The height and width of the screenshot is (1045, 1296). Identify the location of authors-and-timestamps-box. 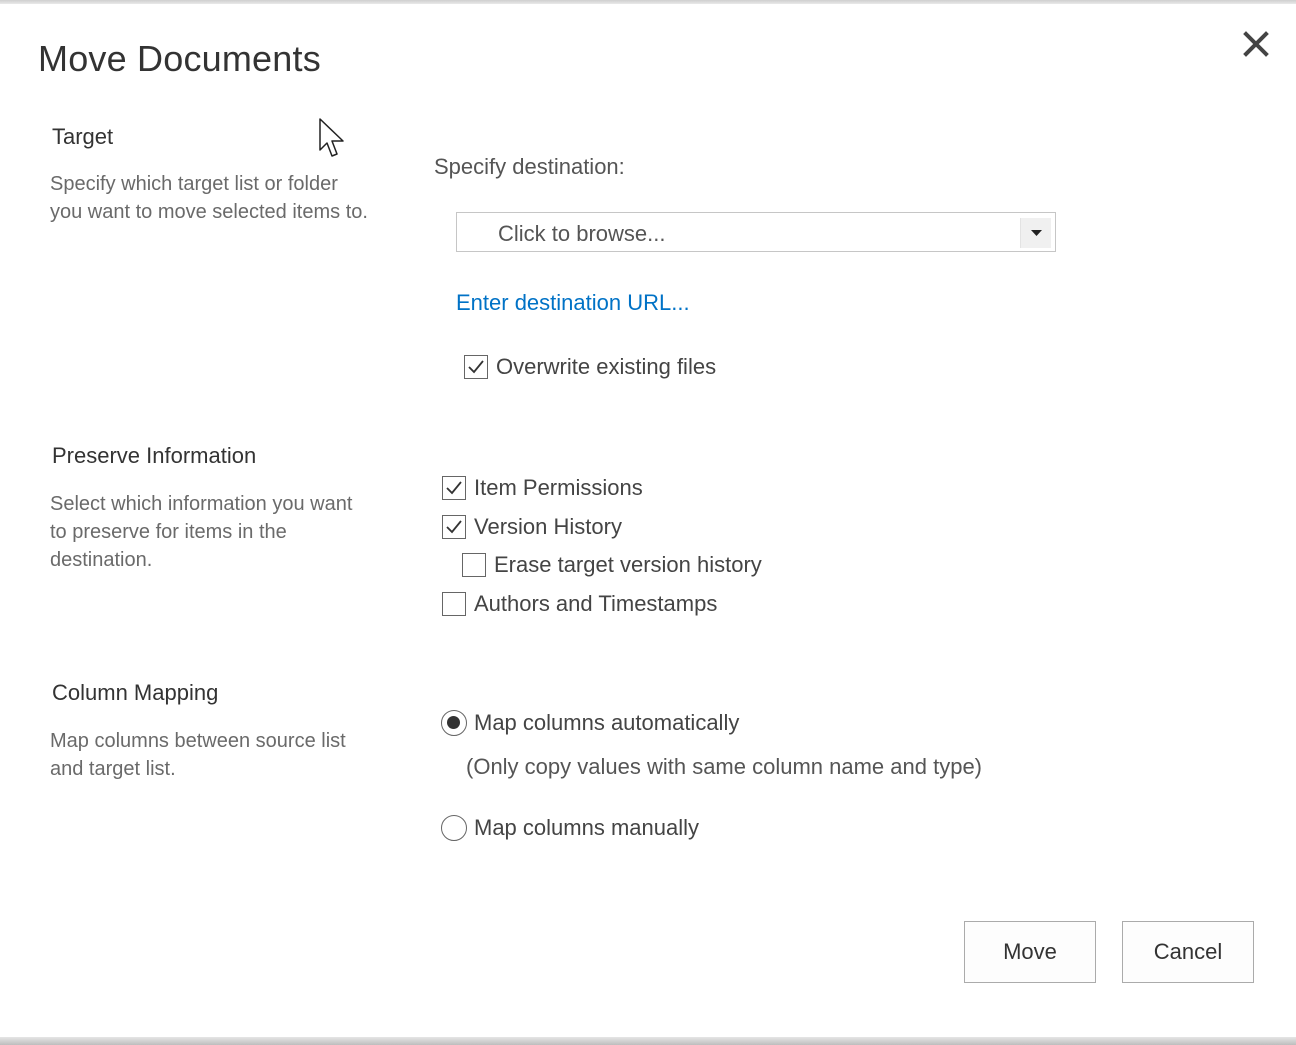
(454, 604).